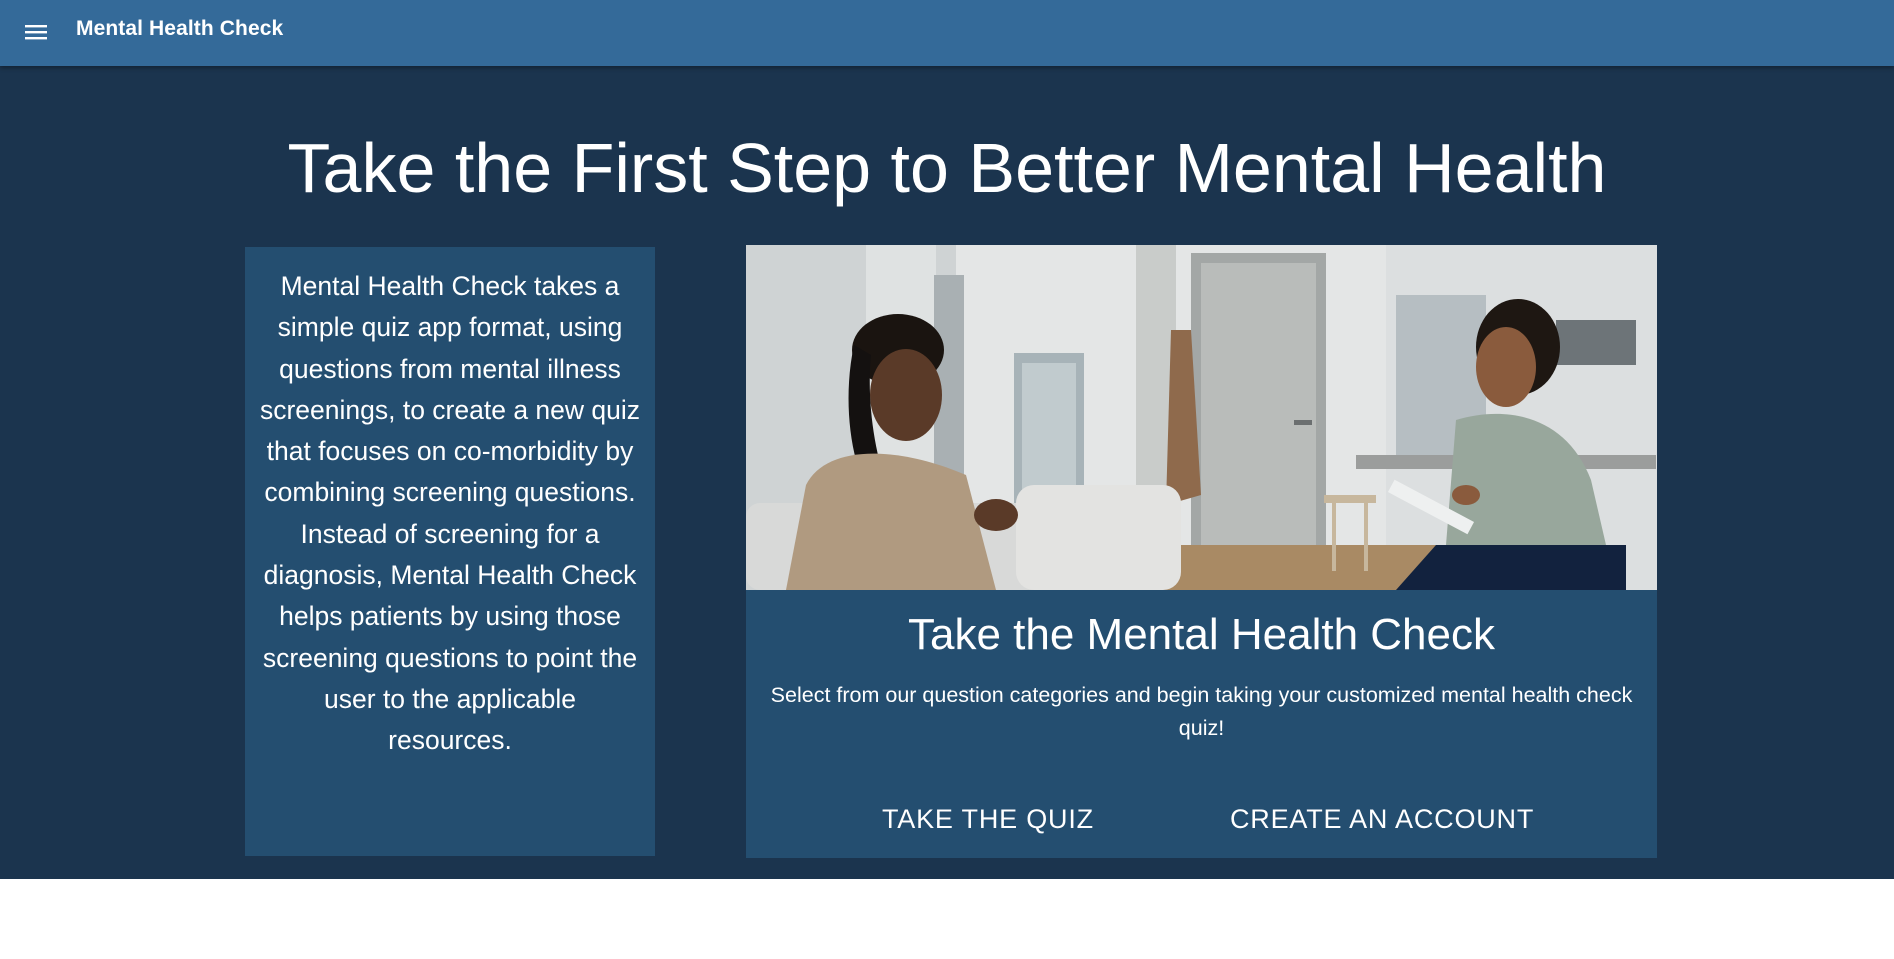 The width and height of the screenshot is (1894, 959). Describe the element at coordinates (36, 32) in the screenshot. I see `hamburger-menu-icon` at that location.